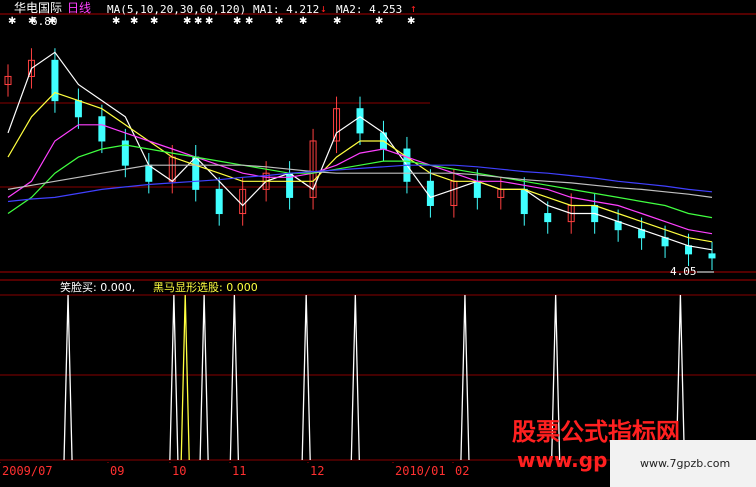  Describe the element at coordinates (413, 8) in the screenshot. I see `ma2-up-arrow-icon: ↑` at that location.